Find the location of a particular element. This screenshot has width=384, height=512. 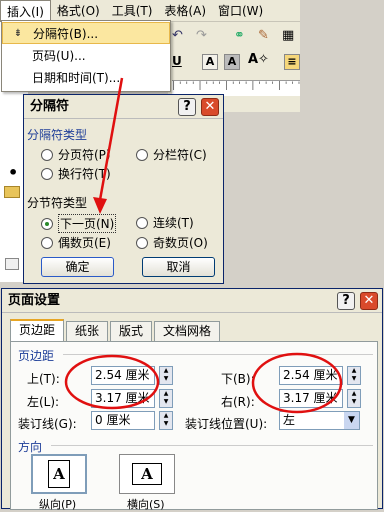

annotation-circle-right-margins is located at coordinates (297, 383).